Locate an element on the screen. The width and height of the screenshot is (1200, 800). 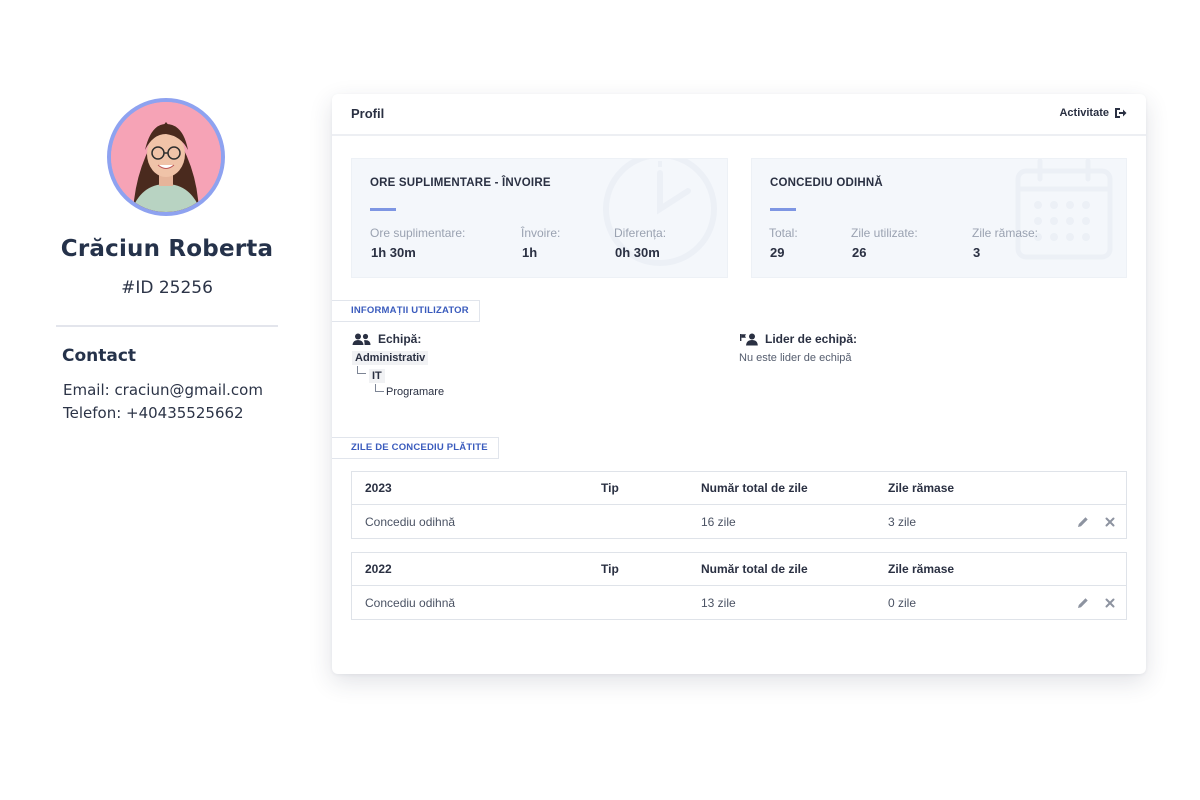
table-header: 2023 Tip Număr total de zile Zile rămase is located at coordinates (739, 488).